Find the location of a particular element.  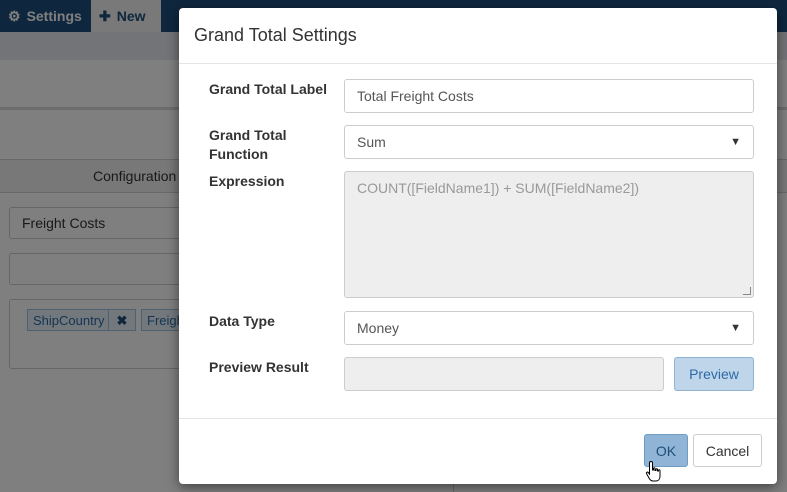

cancel-button: Cancel is located at coordinates (727, 450).